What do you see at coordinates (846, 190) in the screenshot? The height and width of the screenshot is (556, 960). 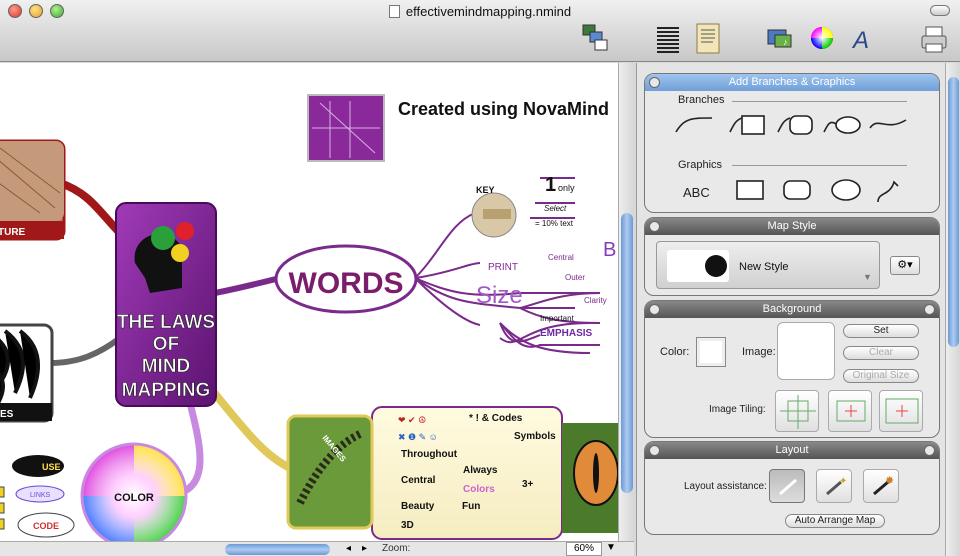 I see `oval-graphic-icon` at bounding box center [846, 190].